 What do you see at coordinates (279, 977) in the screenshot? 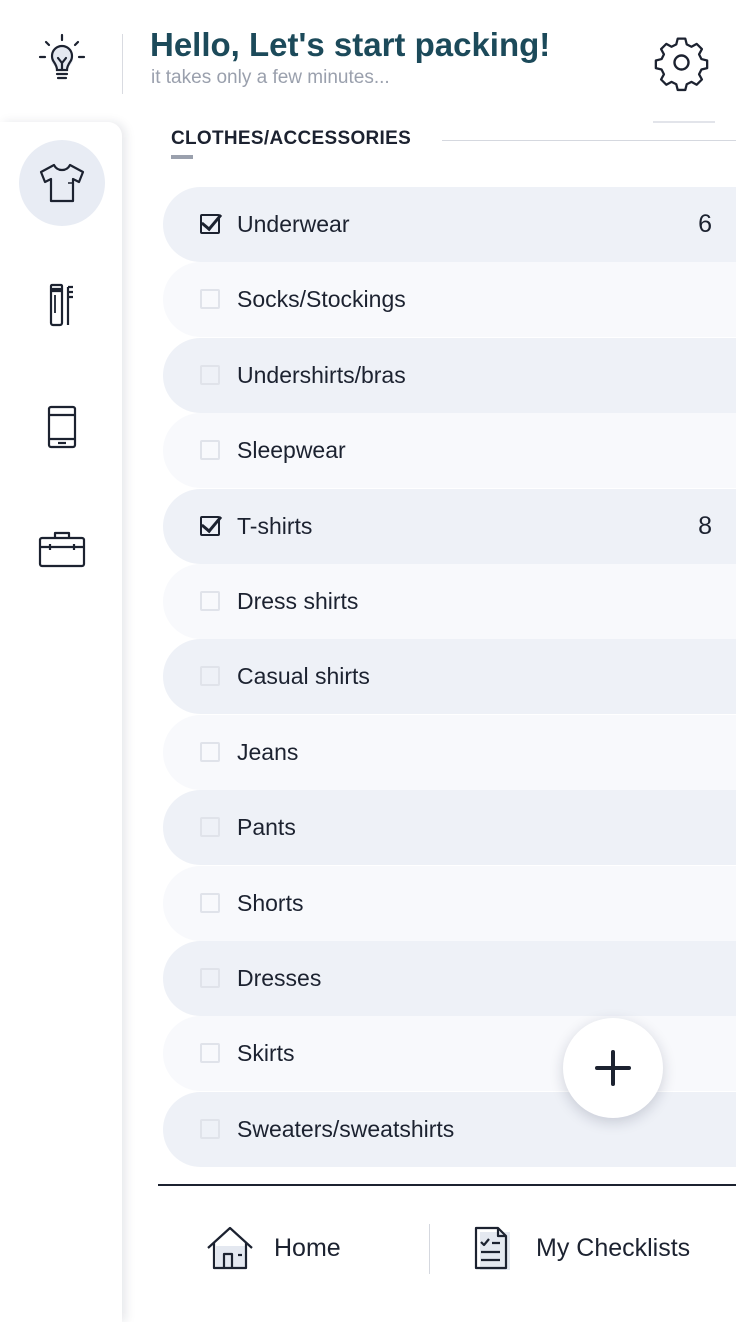
I see `item-label: Dresses` at bounding box center [279, 977].